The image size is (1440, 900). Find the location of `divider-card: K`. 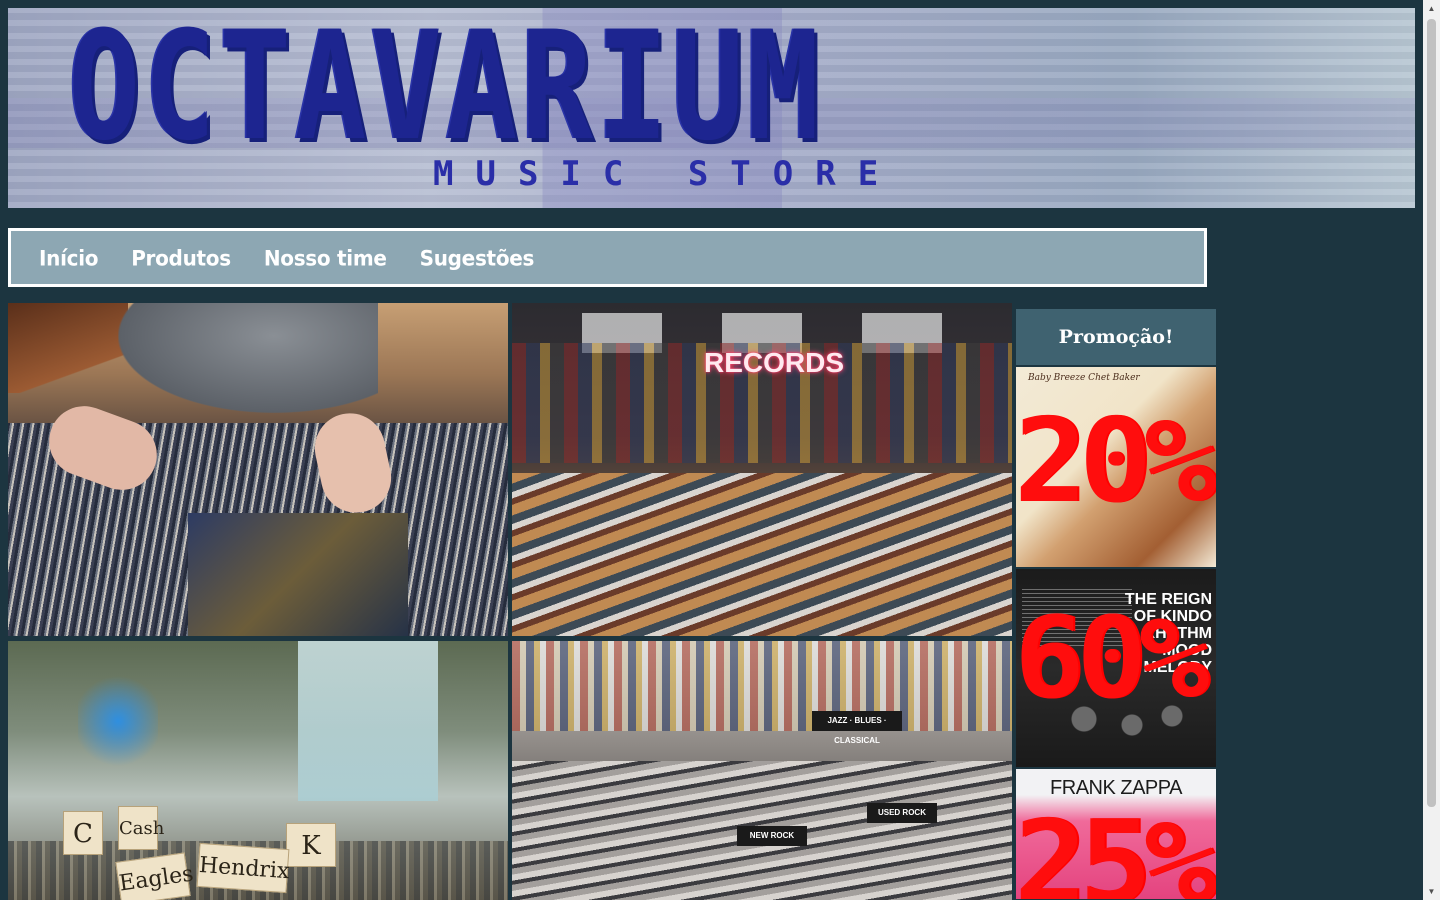

divider-card: K is located at coordinates (311, 845).